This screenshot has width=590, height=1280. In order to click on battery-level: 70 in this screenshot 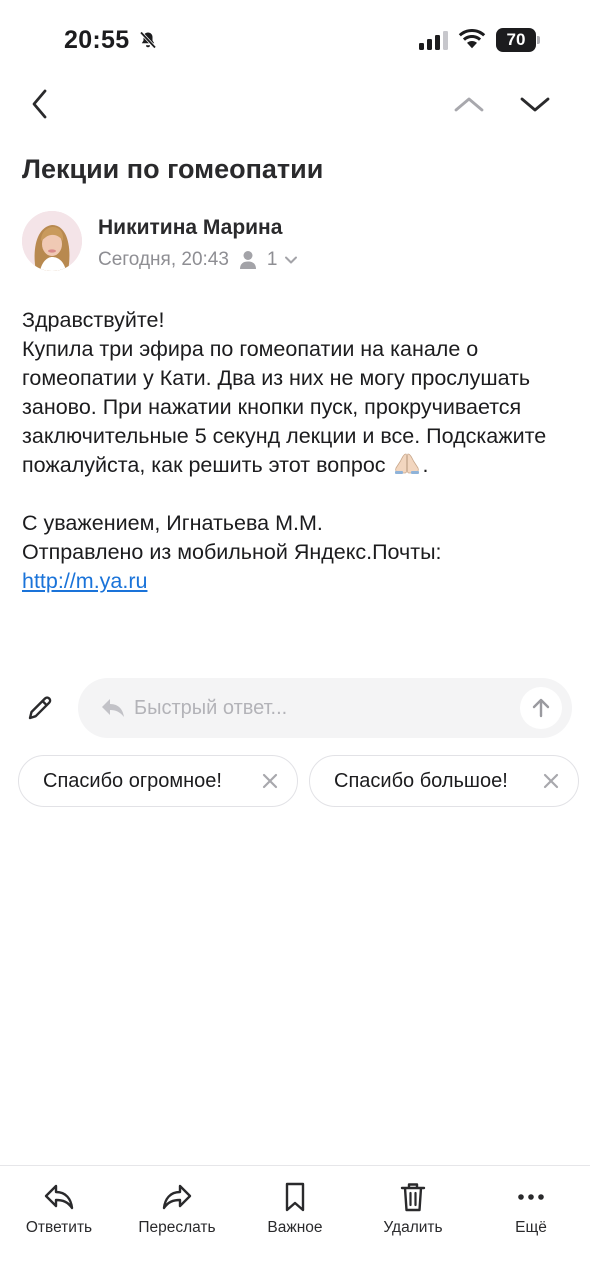, I will do `click(516, 40)`.